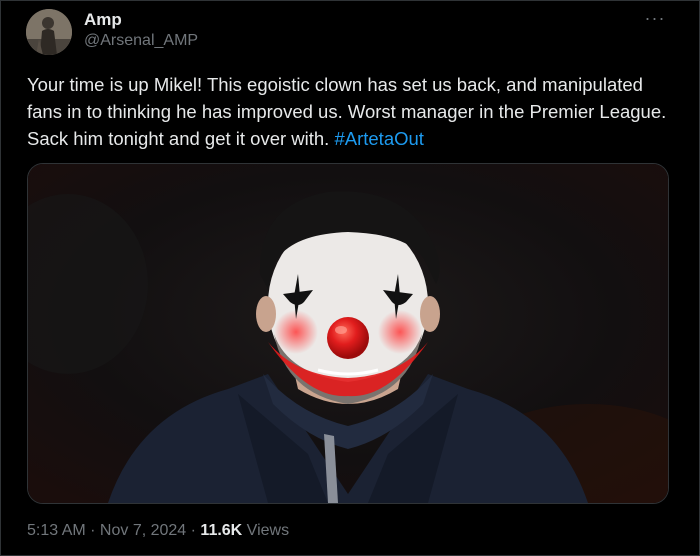  What do you see at coordinates (56, 530) in the screenshot?
I see `tweet-time: 5:13 AM` at bounding box center [56, 530].